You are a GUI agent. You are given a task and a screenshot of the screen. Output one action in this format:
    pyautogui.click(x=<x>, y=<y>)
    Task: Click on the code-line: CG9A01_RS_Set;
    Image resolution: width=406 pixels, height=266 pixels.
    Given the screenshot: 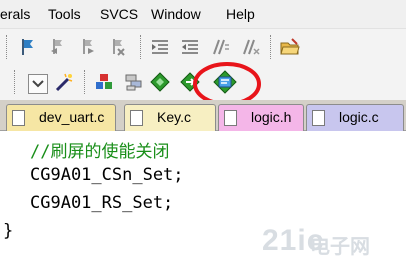 What is the action you would take?
    pyautogui.click(x=102, y=203)
    